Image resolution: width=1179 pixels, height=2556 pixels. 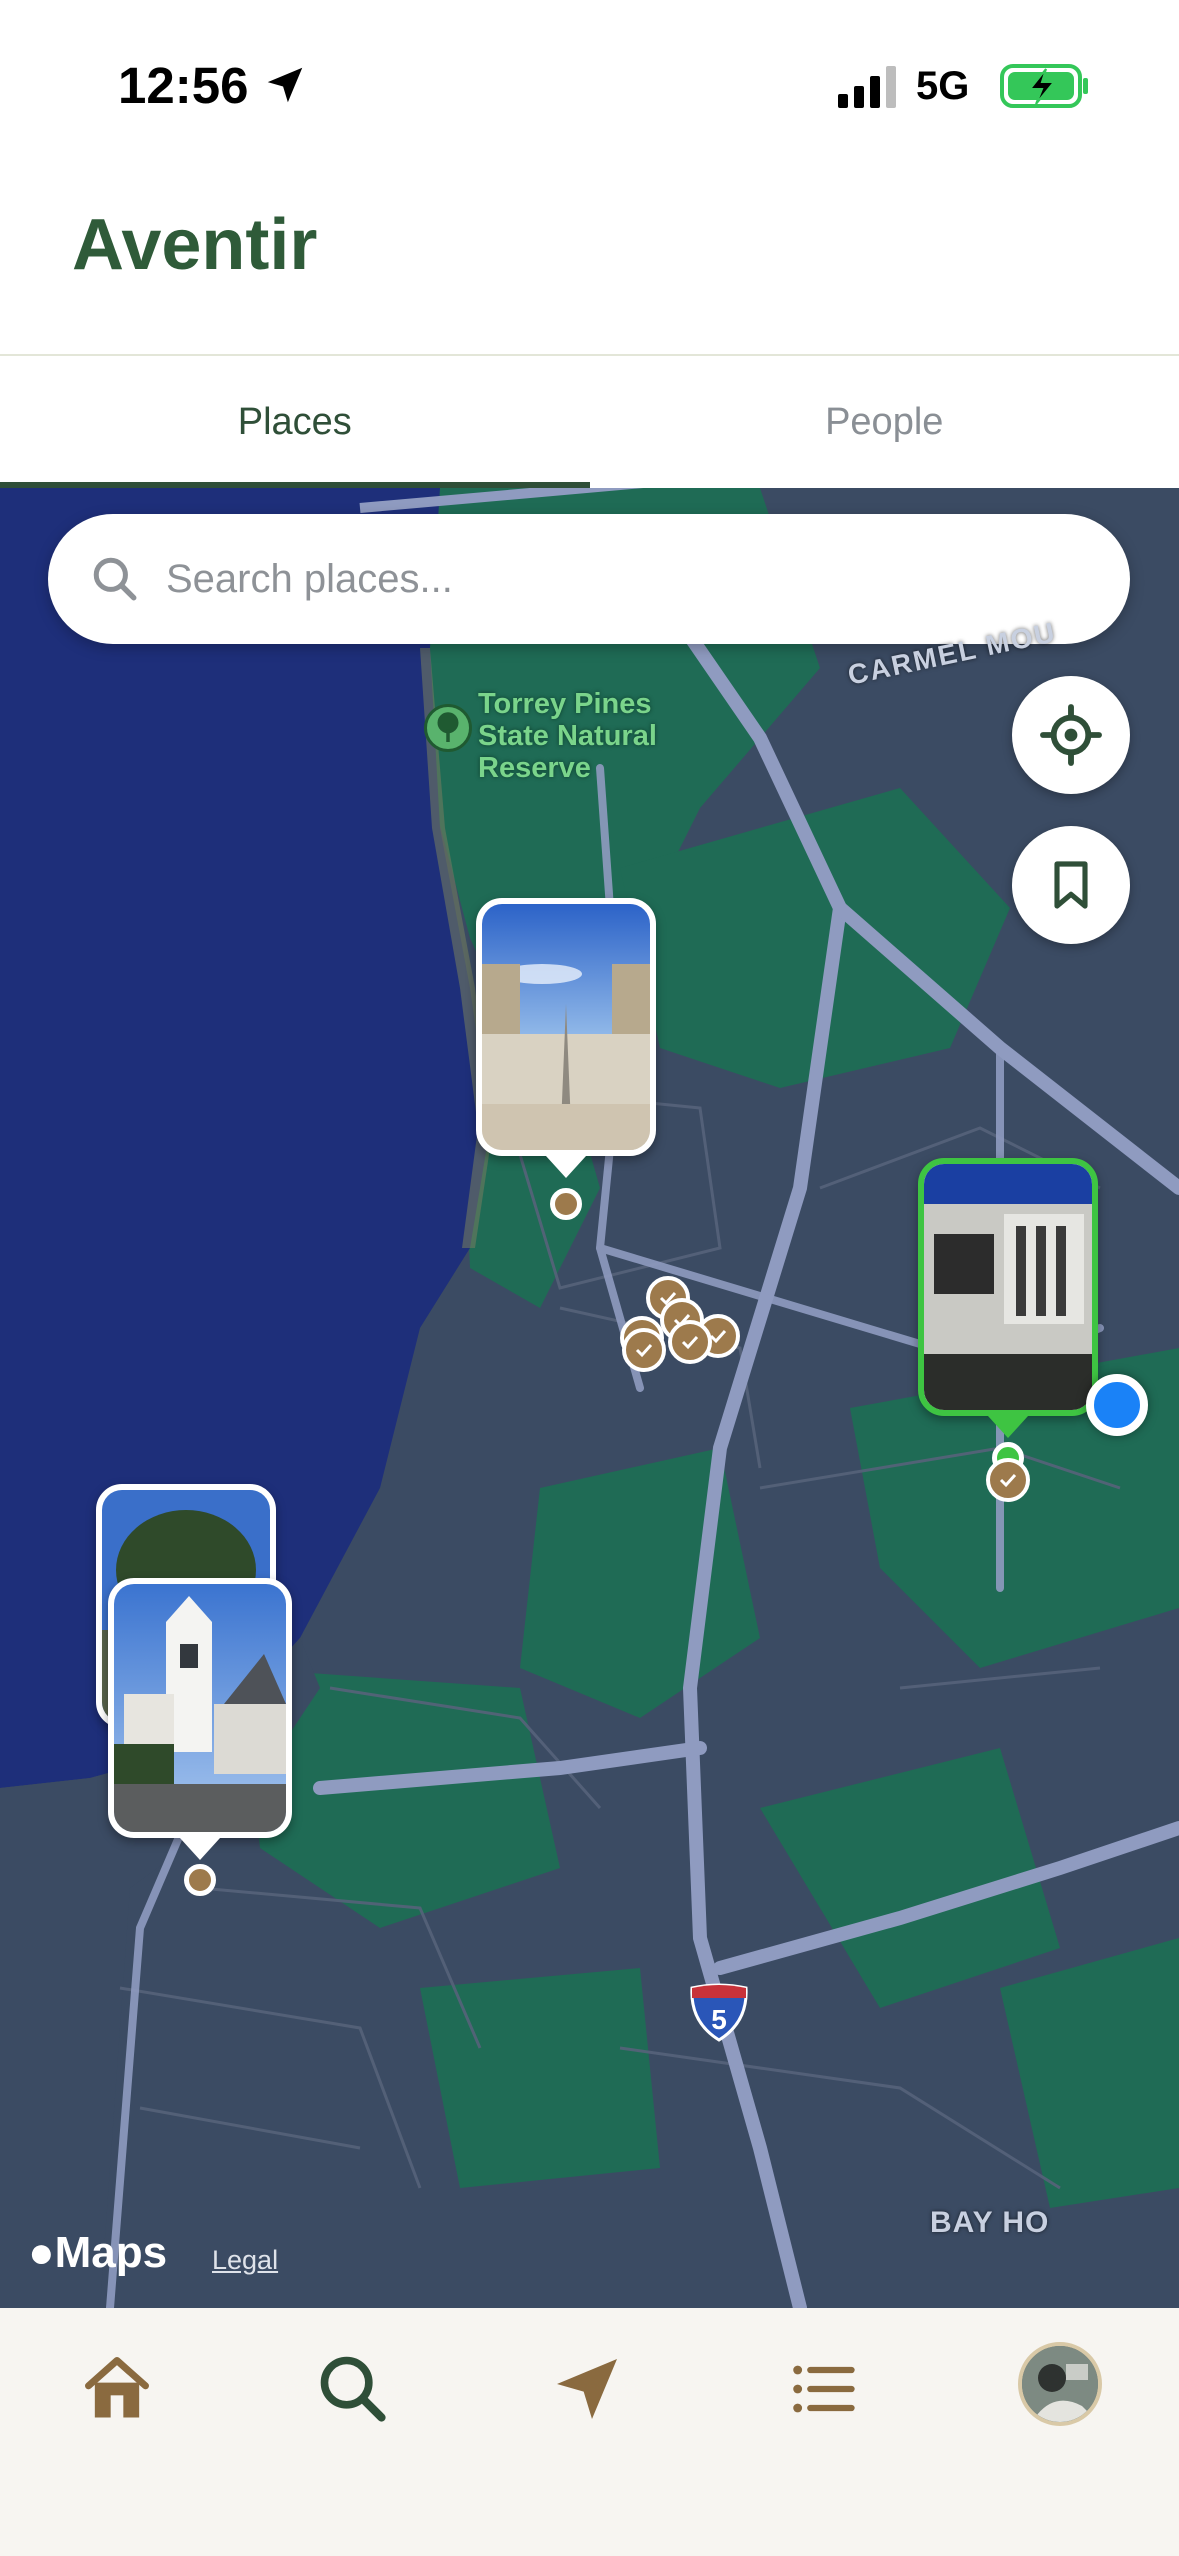 What do you see at coordinates (111, 2252) in the screenshot?
I see `maps-logo-text: Maps` at bounding box center [111, 2252].